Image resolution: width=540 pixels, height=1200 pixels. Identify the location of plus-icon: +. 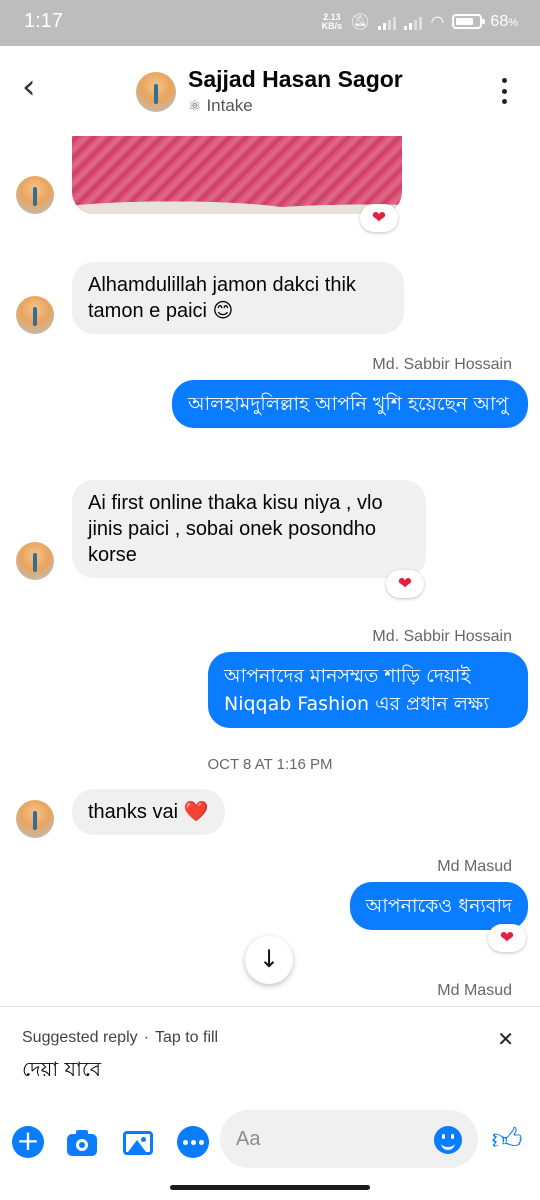
(28, 1142).